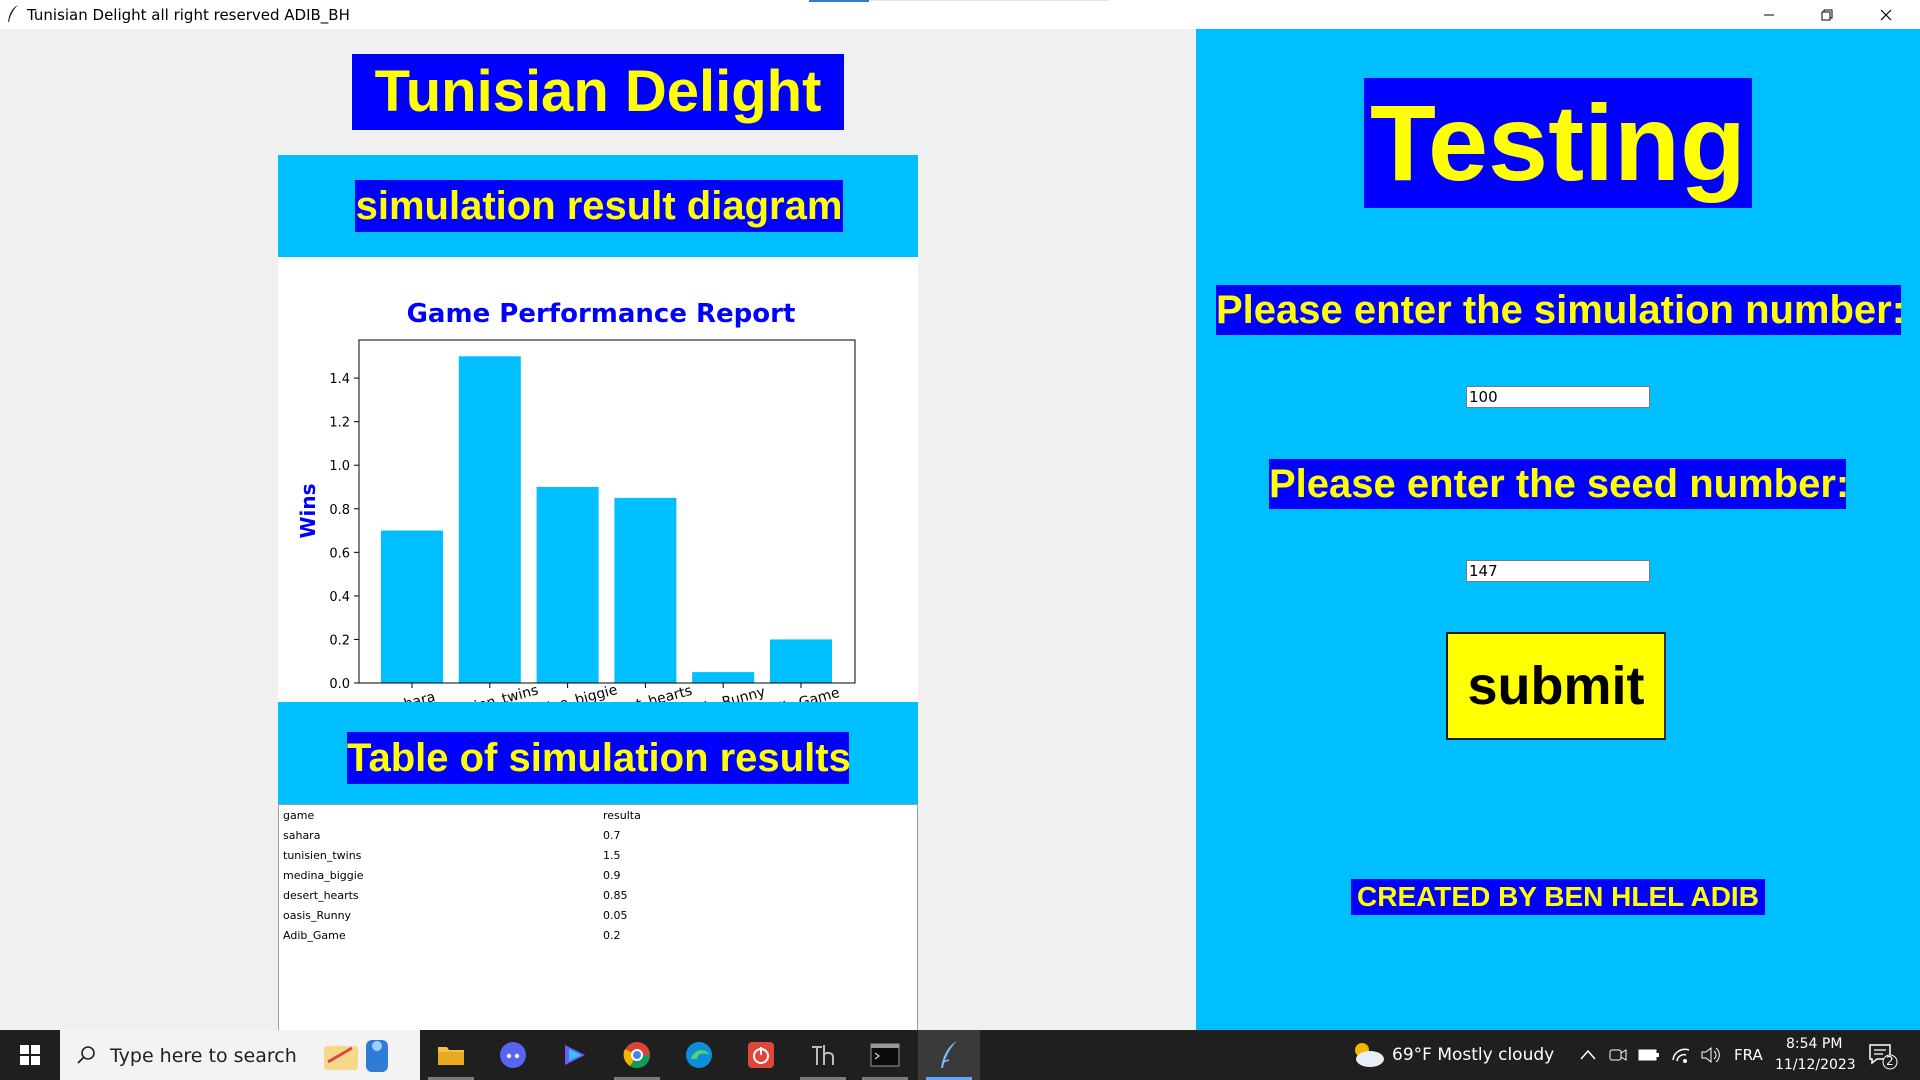 This screenshot has width=1920, height=1080. I want to click on cell-game: tunisien_twins, so click(322, 855).